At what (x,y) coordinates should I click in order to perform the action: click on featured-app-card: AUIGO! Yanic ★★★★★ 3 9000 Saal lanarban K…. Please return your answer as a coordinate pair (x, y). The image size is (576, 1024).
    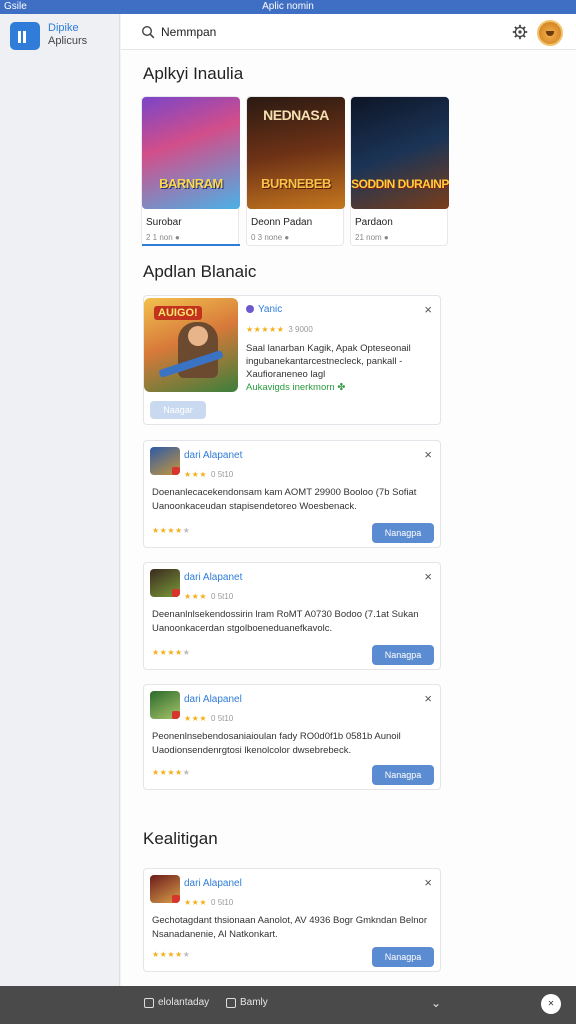
    Looking at the image, I should click on (292, 360).